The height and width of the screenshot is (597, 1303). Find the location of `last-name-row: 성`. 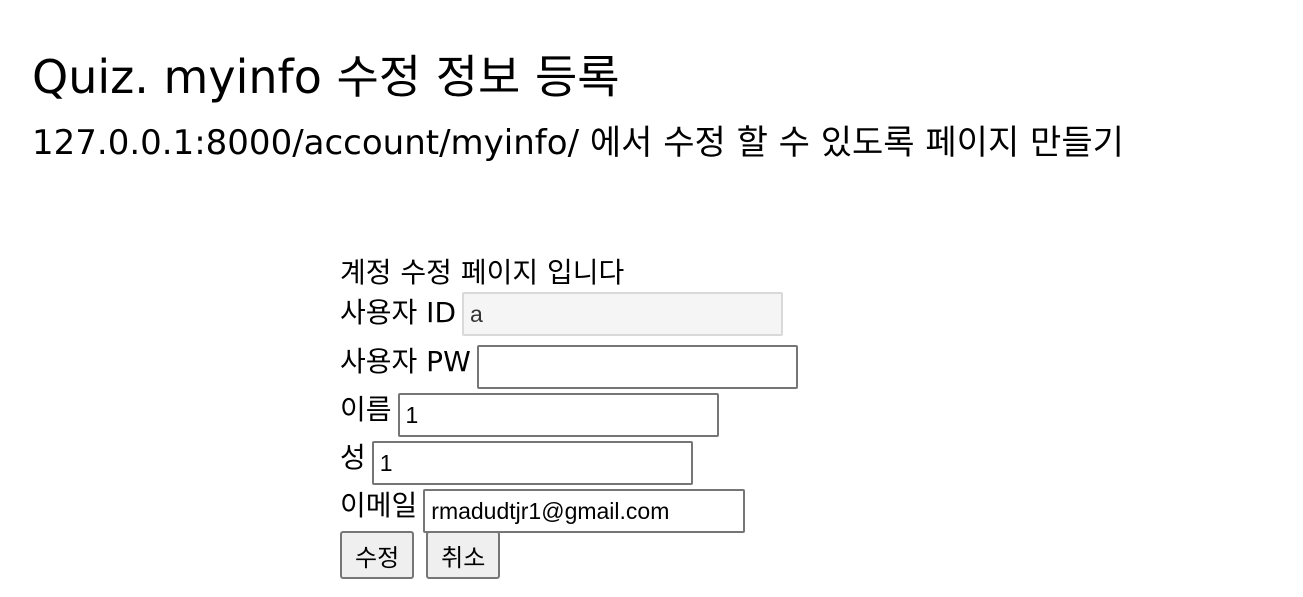

last-name-row: 성 is located at coordinates (569, 461).